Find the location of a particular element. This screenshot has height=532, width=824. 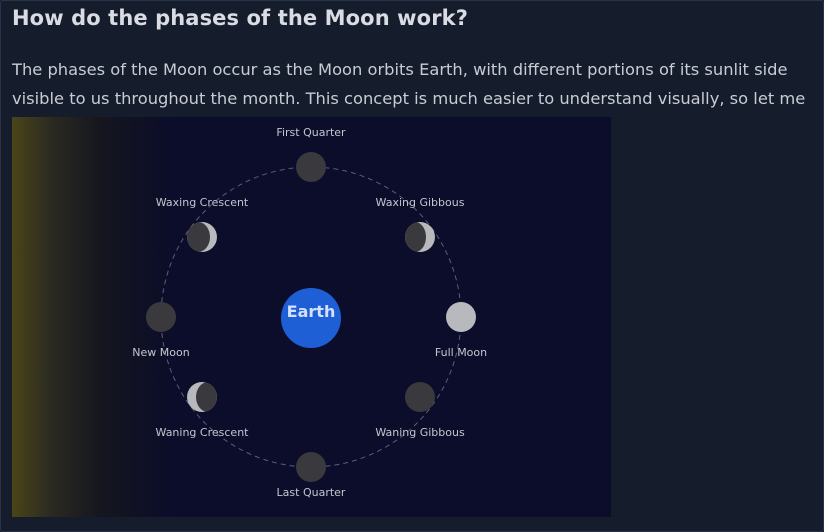

page-title: How do the phases of the Moon work? is located at coordinates (240, 18).